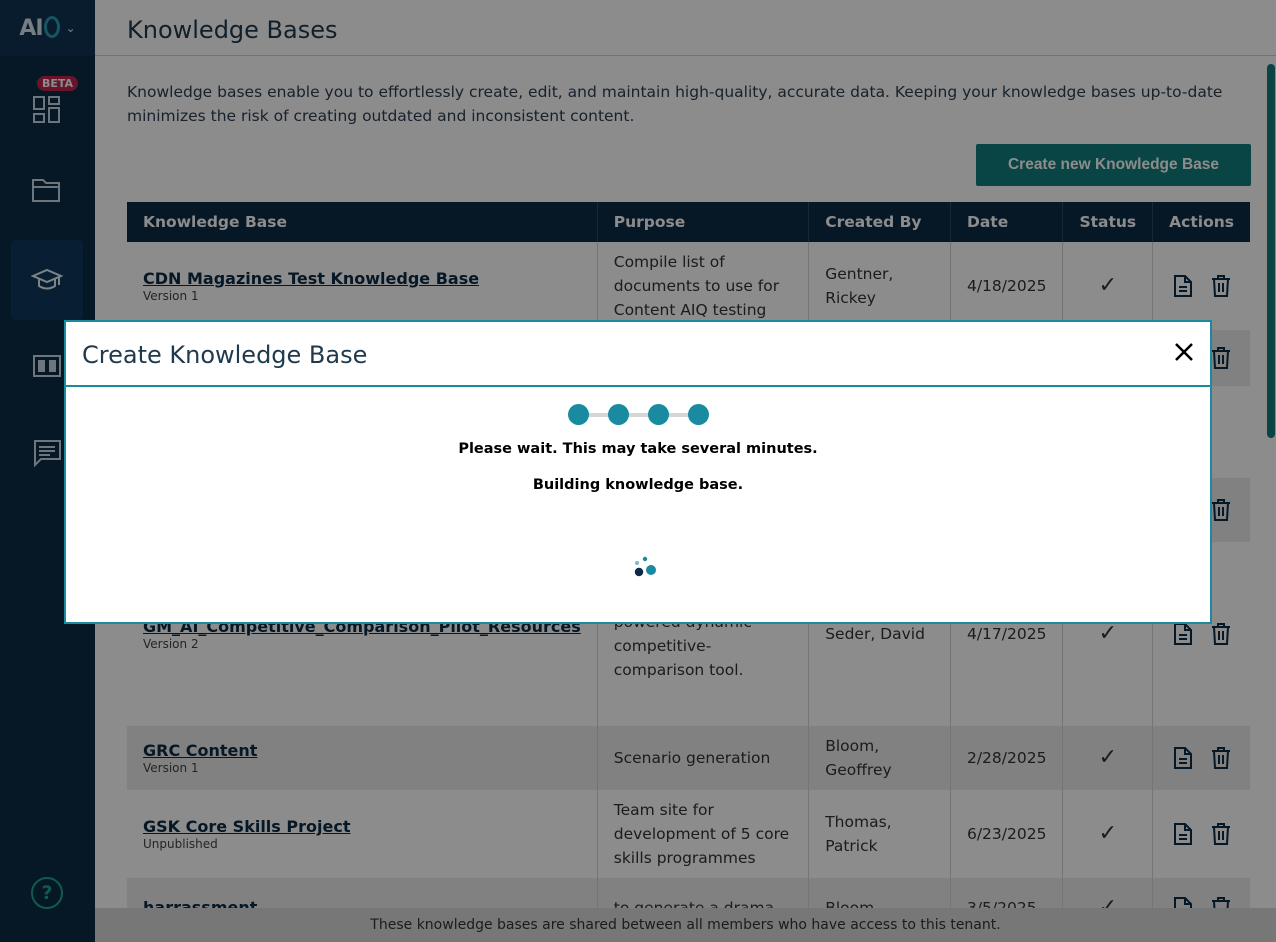  Describe the element at coordinates (636, 415) in the screenshot. I see `progress-track` at that location.